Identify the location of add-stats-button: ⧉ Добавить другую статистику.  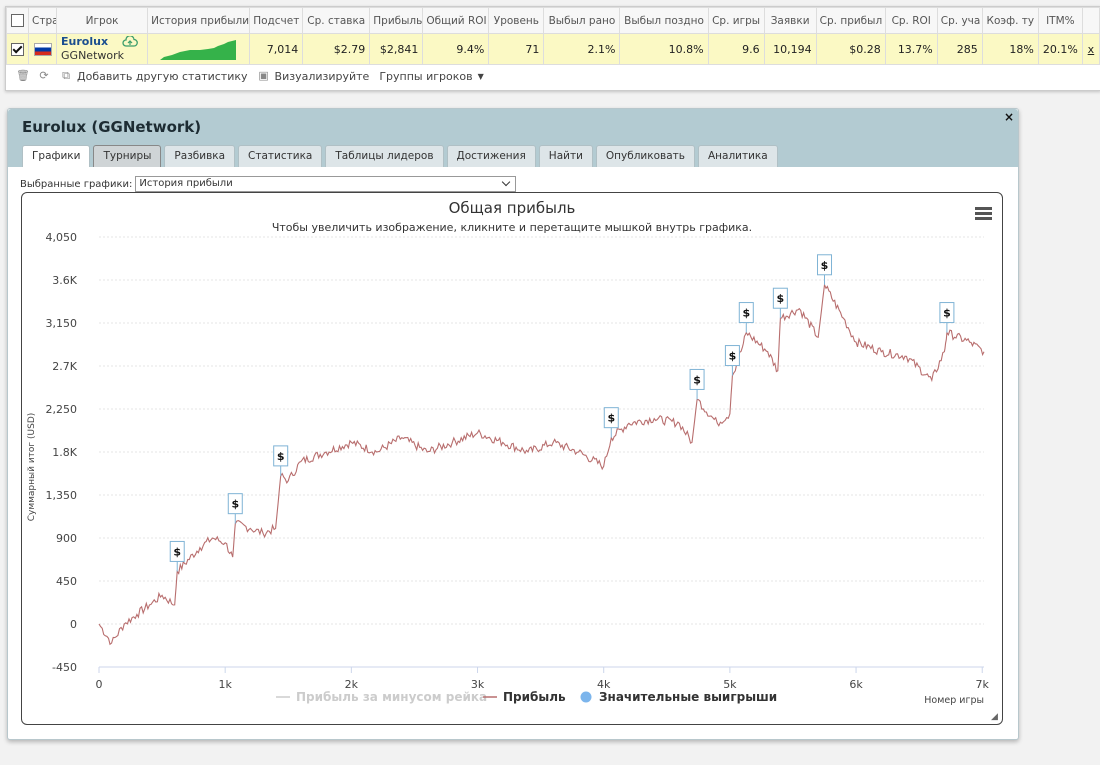
(153, 76).